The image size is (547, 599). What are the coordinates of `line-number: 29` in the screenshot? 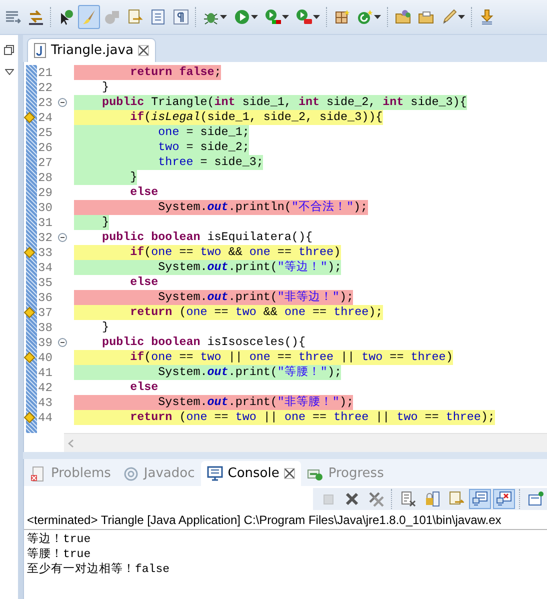 It's located at (45, 193).